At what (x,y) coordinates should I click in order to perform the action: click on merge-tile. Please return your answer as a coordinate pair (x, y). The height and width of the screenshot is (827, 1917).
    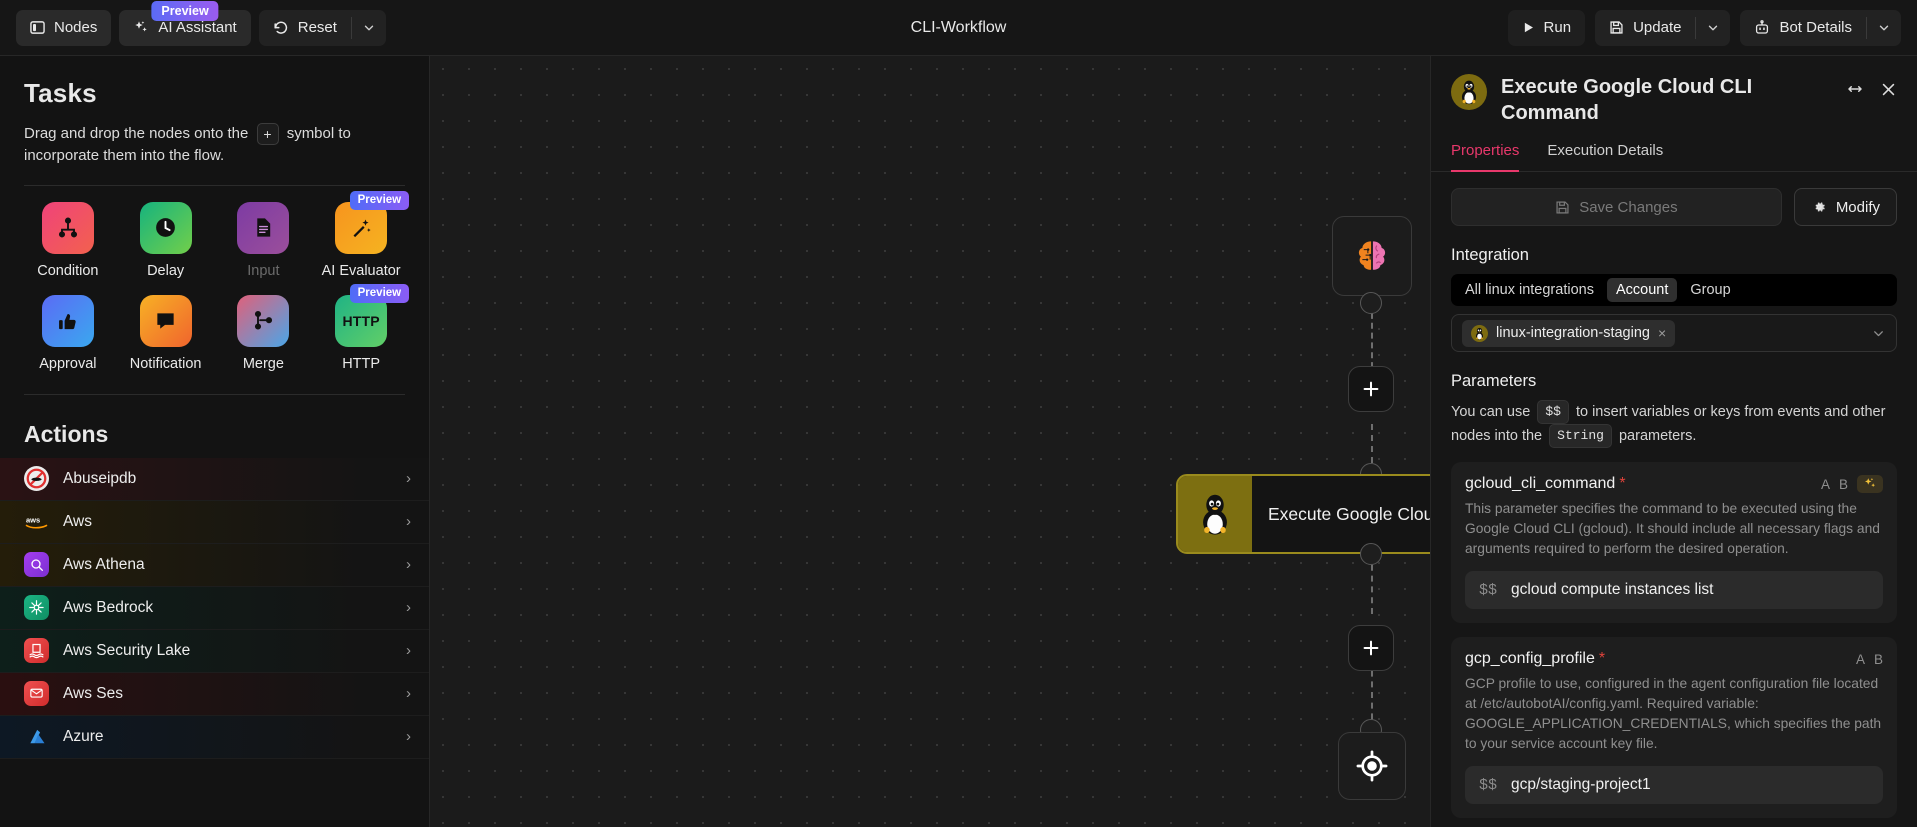
    Looking at the image, I should click on (263, 320).